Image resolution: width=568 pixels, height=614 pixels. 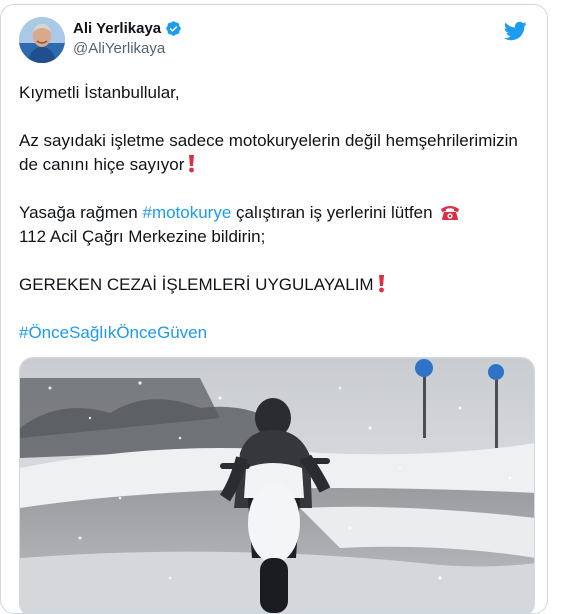 What do you see at coordinates (279, 333) in the screenshot?
I see `tweet-paragraph-hashtag: #ÖnceSağlıkÖnceGüven` at bounding box center [279, 333].